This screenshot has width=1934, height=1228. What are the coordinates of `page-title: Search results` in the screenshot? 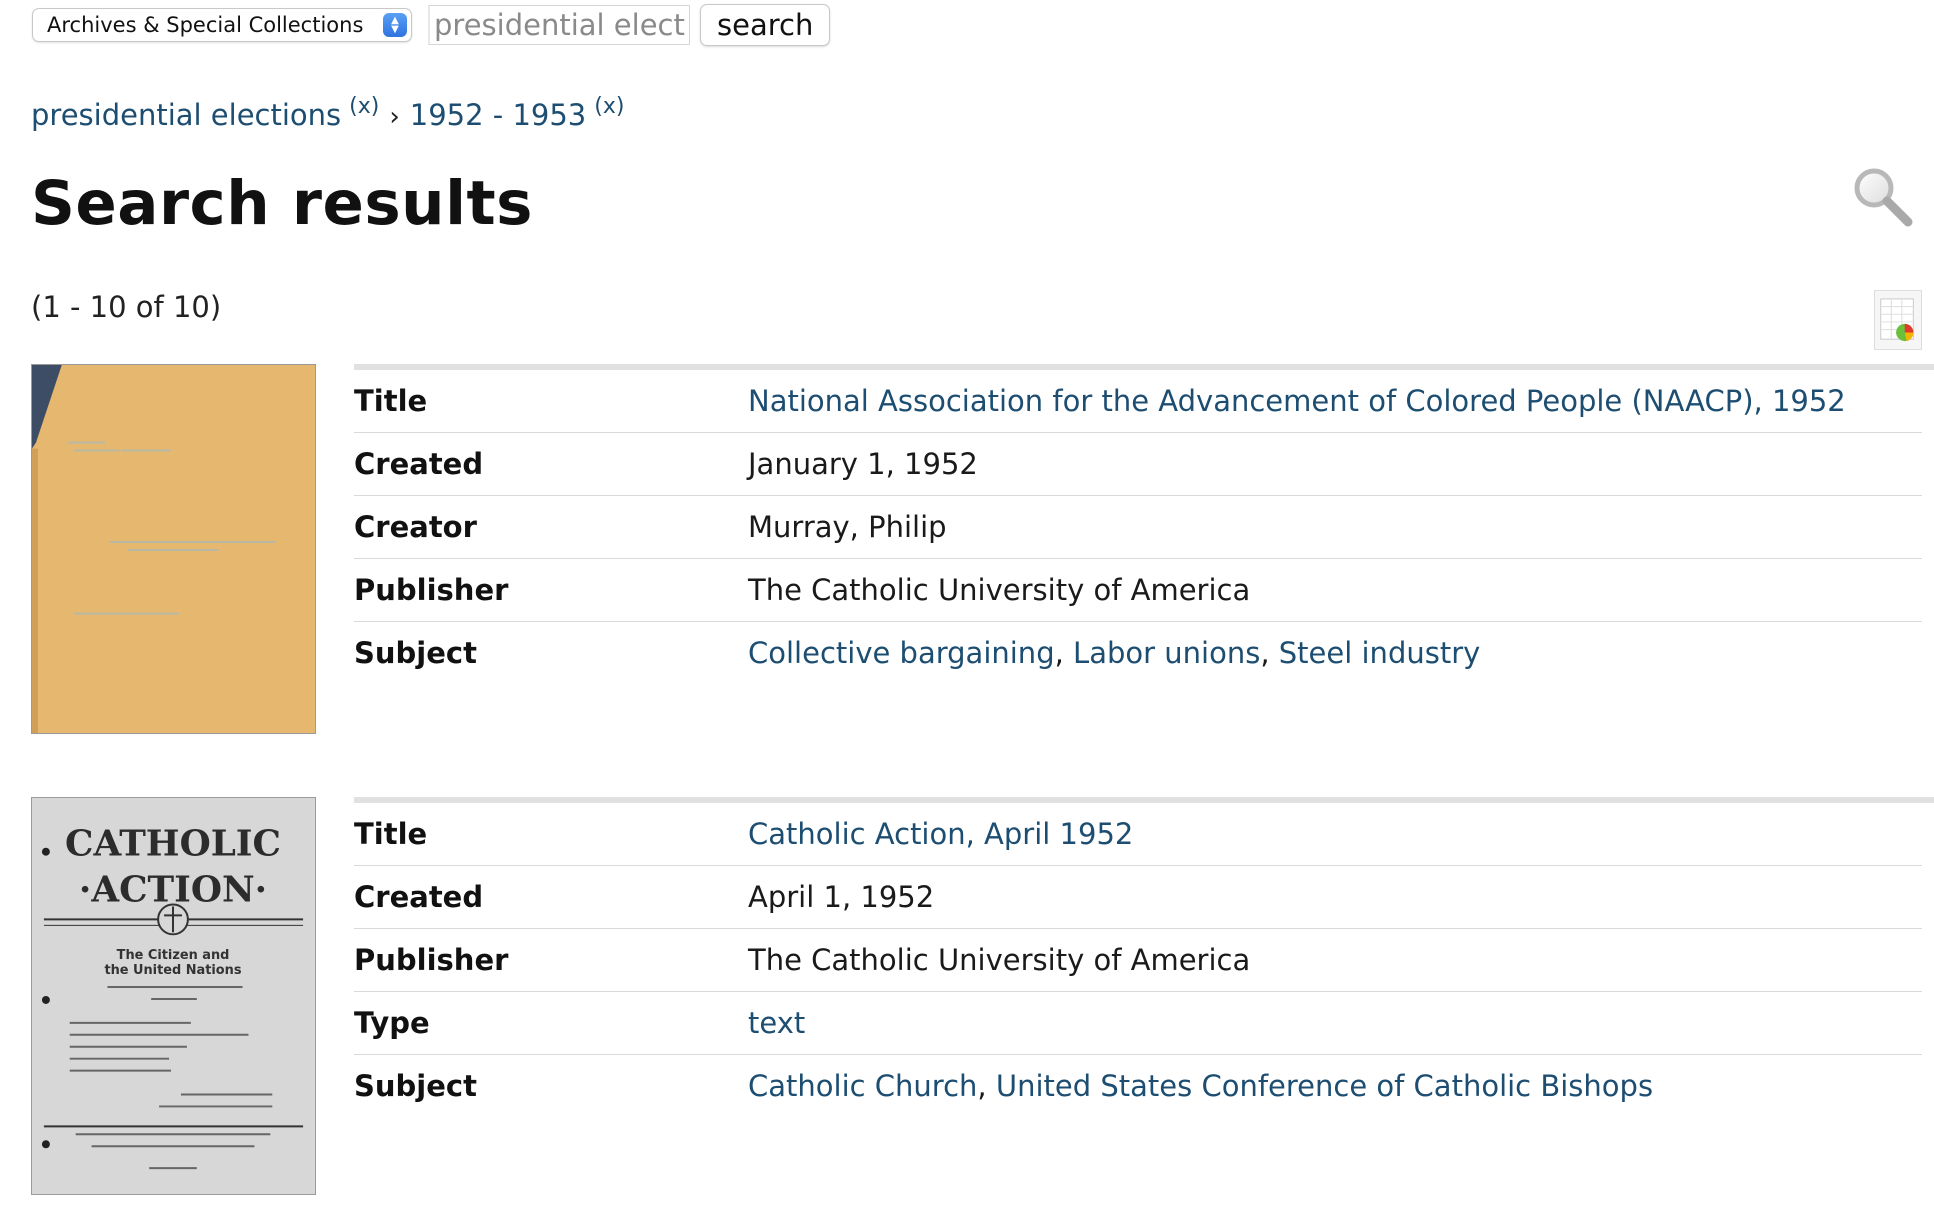 It's located at (282, 203).